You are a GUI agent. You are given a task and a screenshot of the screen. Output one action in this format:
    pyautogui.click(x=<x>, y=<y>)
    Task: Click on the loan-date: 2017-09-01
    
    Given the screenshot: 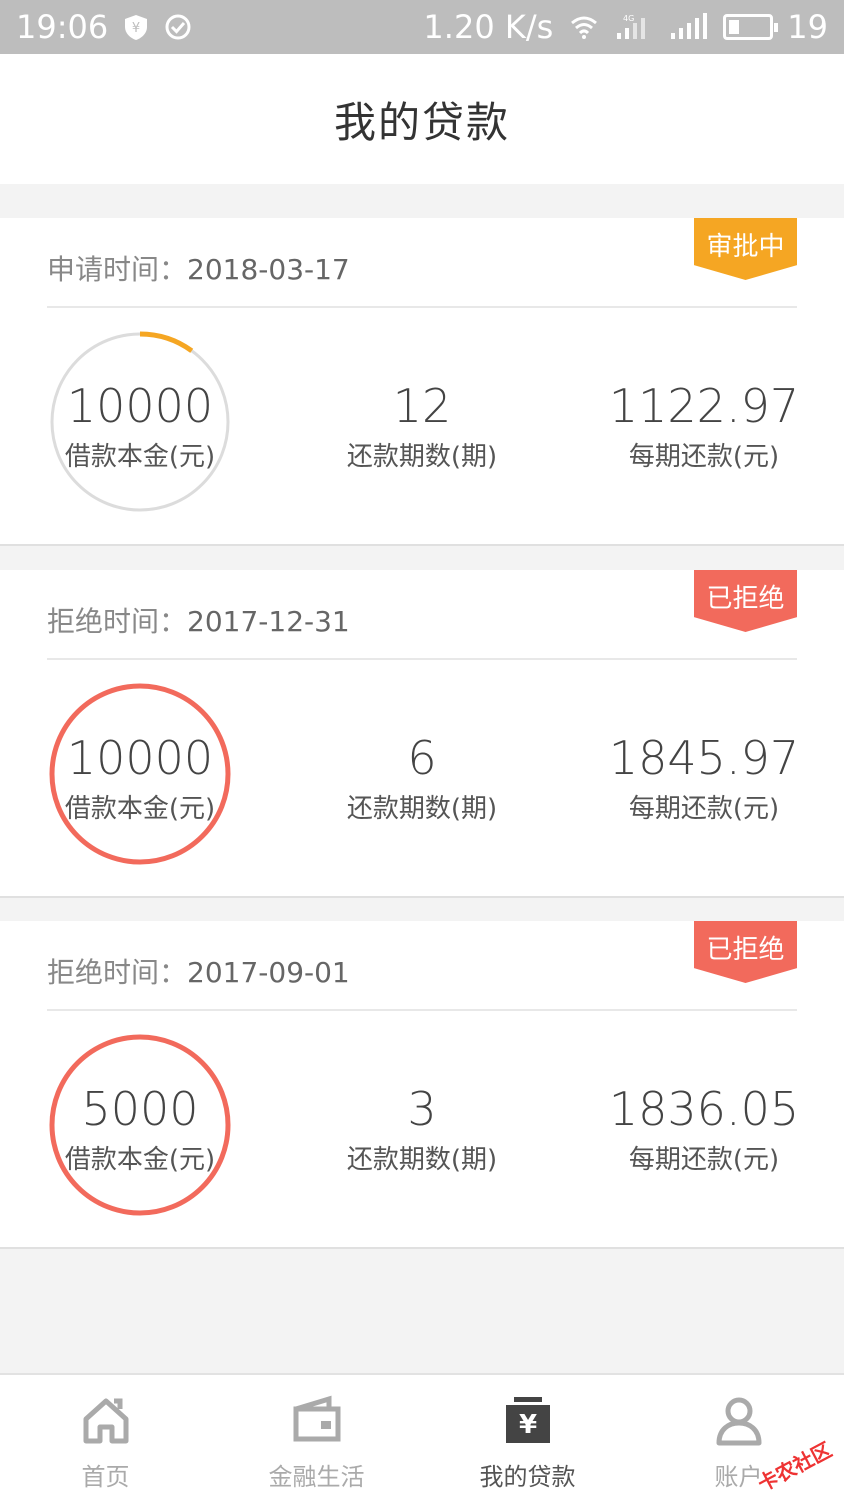 What is the action you would take?
    pyautogui.click(x=268, y=972)
    